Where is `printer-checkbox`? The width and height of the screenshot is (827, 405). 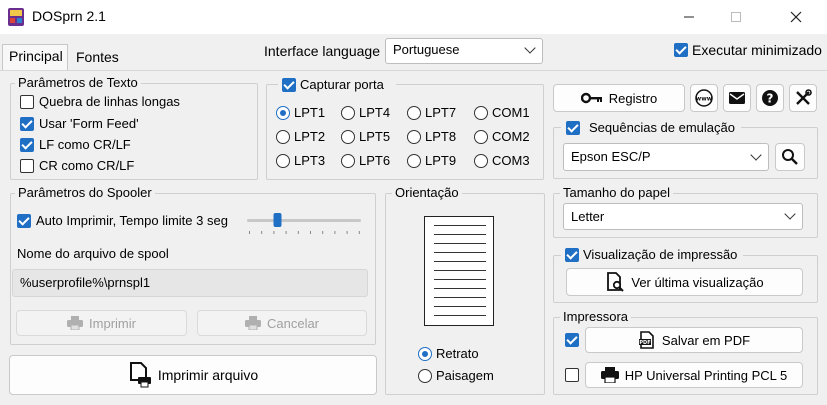
printer-checkbox is located at coordinates (572, 375).